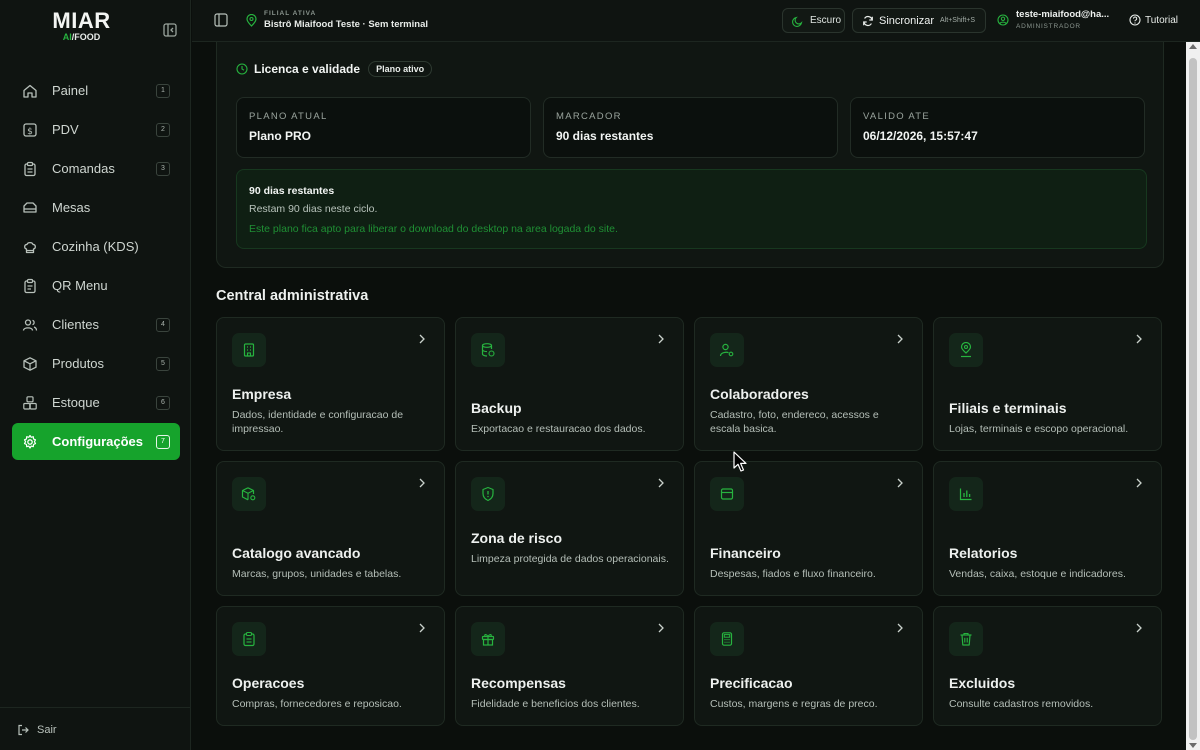 The width and height of the screenshot is (1200, 750). I want to click on card-description: Despesas, fiados e fluxo financeiro., so click(793, 574).